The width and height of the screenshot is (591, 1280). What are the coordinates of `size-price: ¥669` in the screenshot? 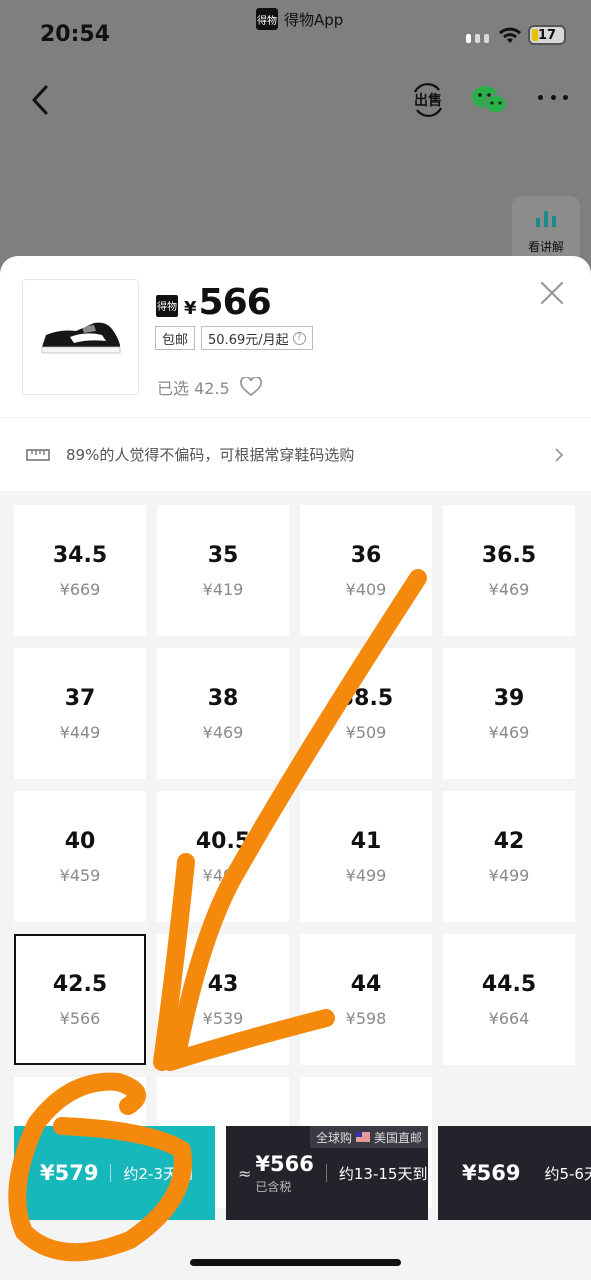 It's located at (80, 589).